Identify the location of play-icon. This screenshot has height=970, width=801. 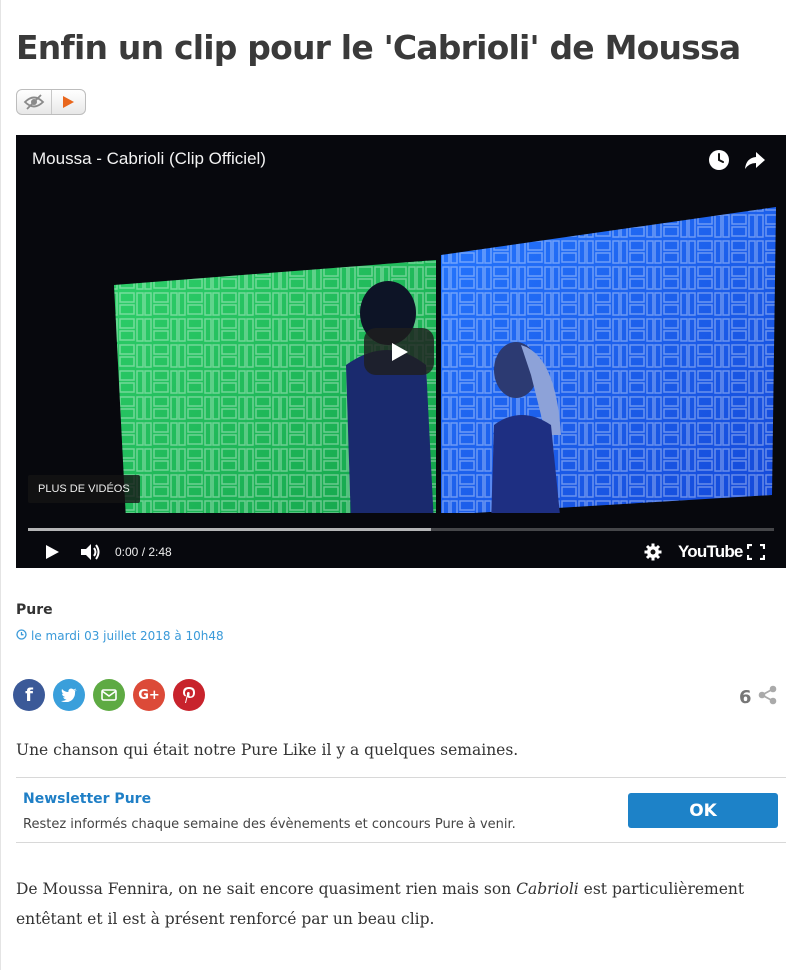
(52, 552).